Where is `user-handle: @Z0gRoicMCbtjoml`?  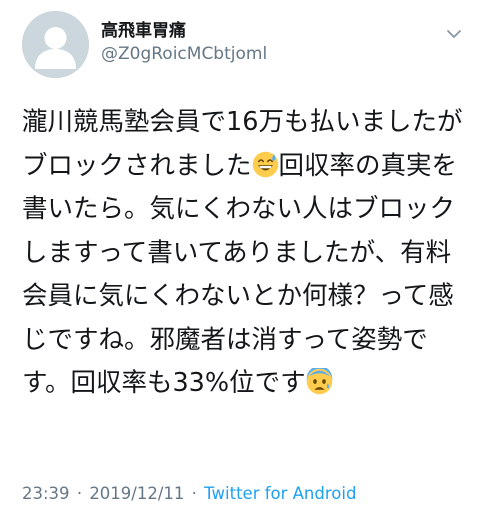
user-handle: @Z0gRoicMCbtjoml is located at coordinates (184, 54).